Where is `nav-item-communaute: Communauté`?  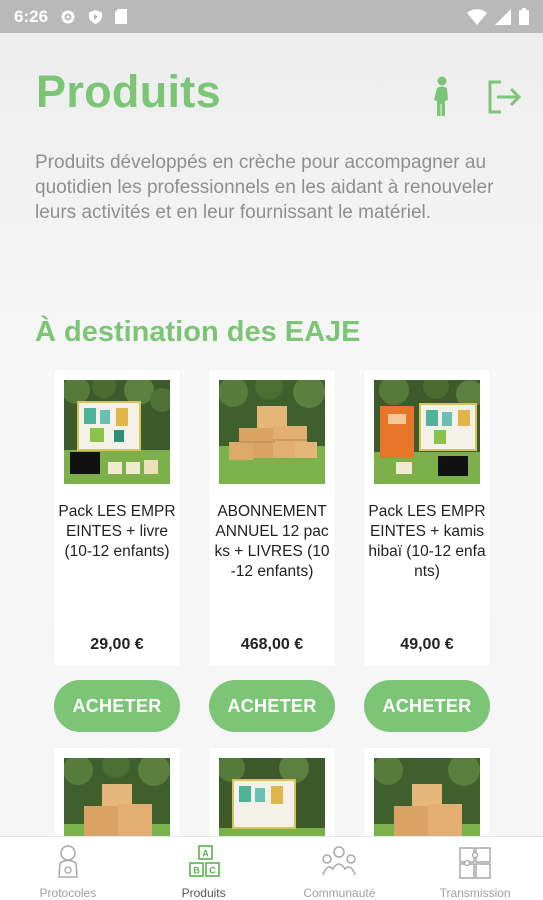 nav-item-communaute: Communauté is located at coordinates (340, 868).